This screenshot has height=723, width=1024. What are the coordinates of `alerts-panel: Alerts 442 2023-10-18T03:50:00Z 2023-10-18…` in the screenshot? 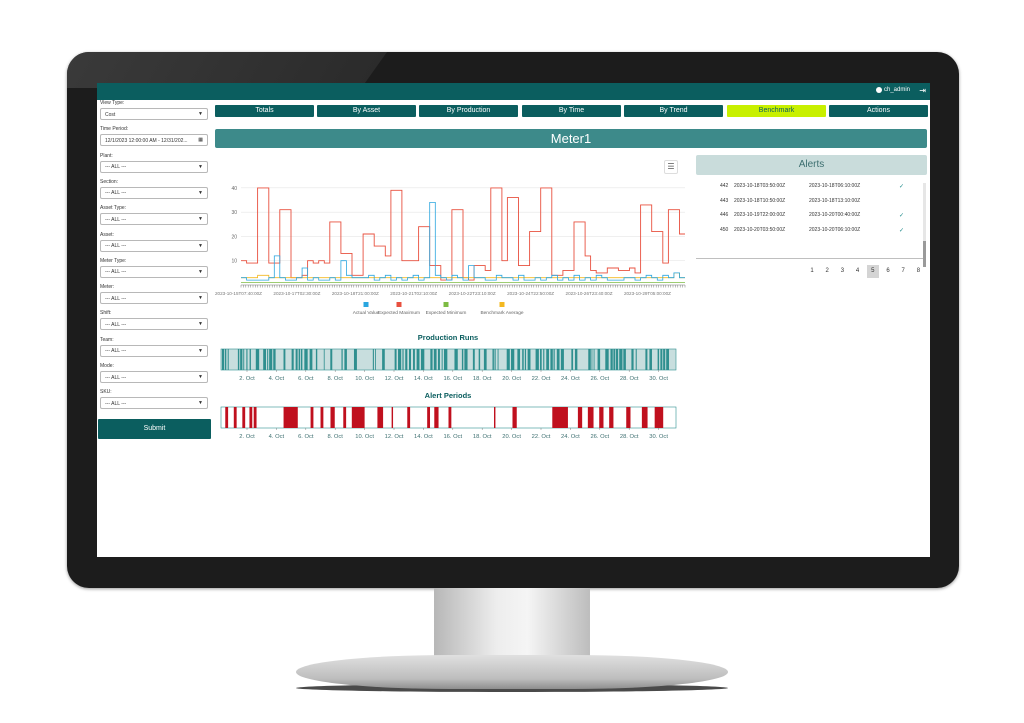 It's located at (811, 220).